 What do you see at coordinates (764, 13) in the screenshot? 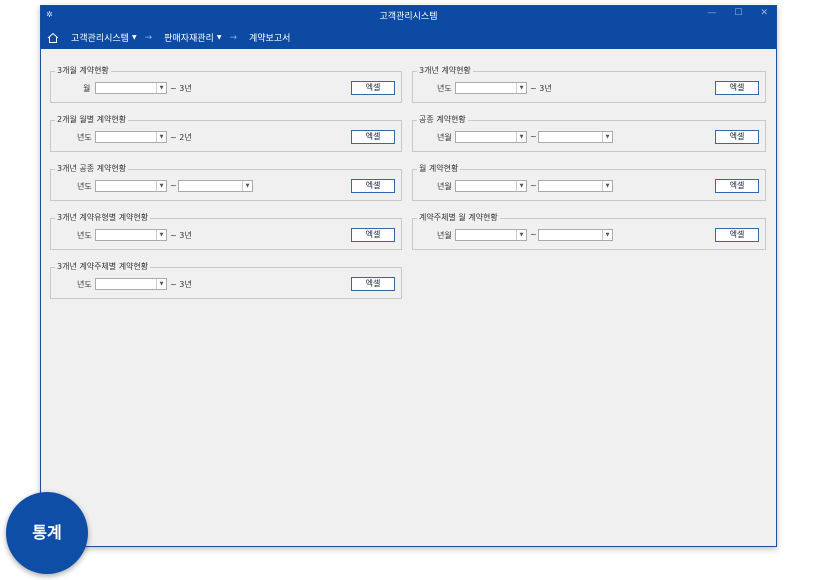
I see `close-button: ✕` at bounding box center [764, 13].